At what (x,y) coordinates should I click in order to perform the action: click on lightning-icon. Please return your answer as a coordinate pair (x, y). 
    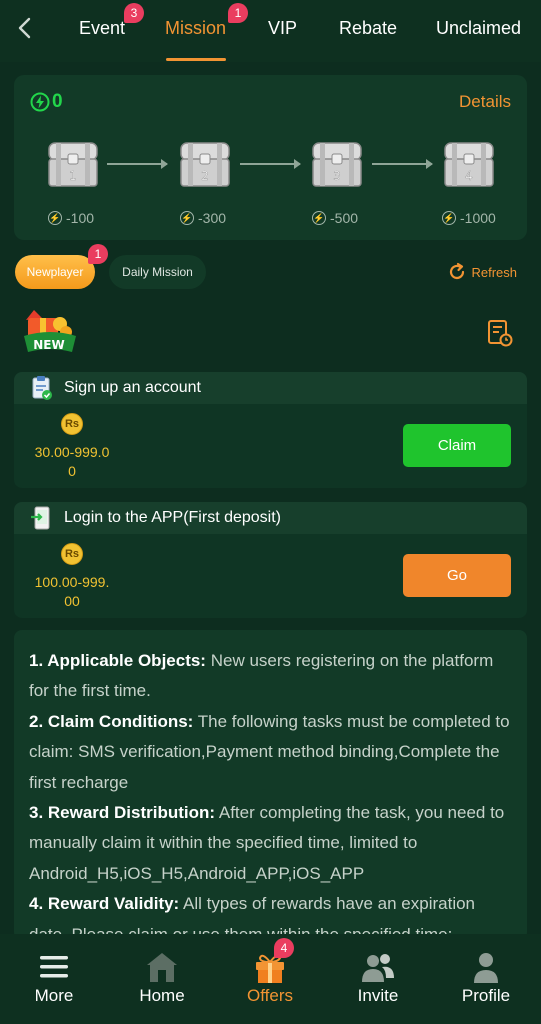
    Looking at the image, I should click on (40, 102).